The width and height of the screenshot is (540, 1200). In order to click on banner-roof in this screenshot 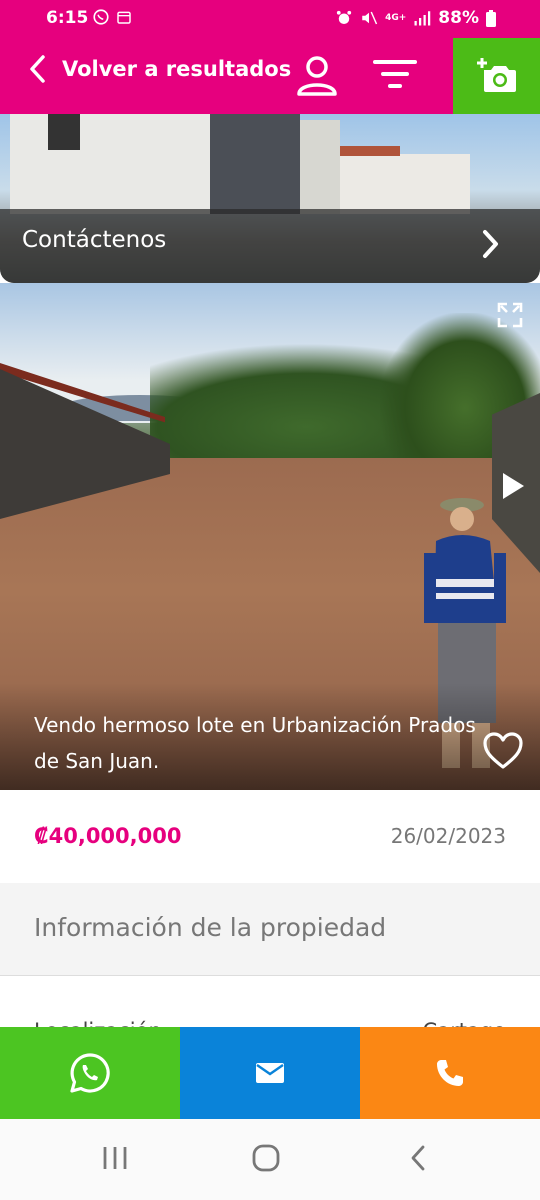, I will do `click(370, 151)`.